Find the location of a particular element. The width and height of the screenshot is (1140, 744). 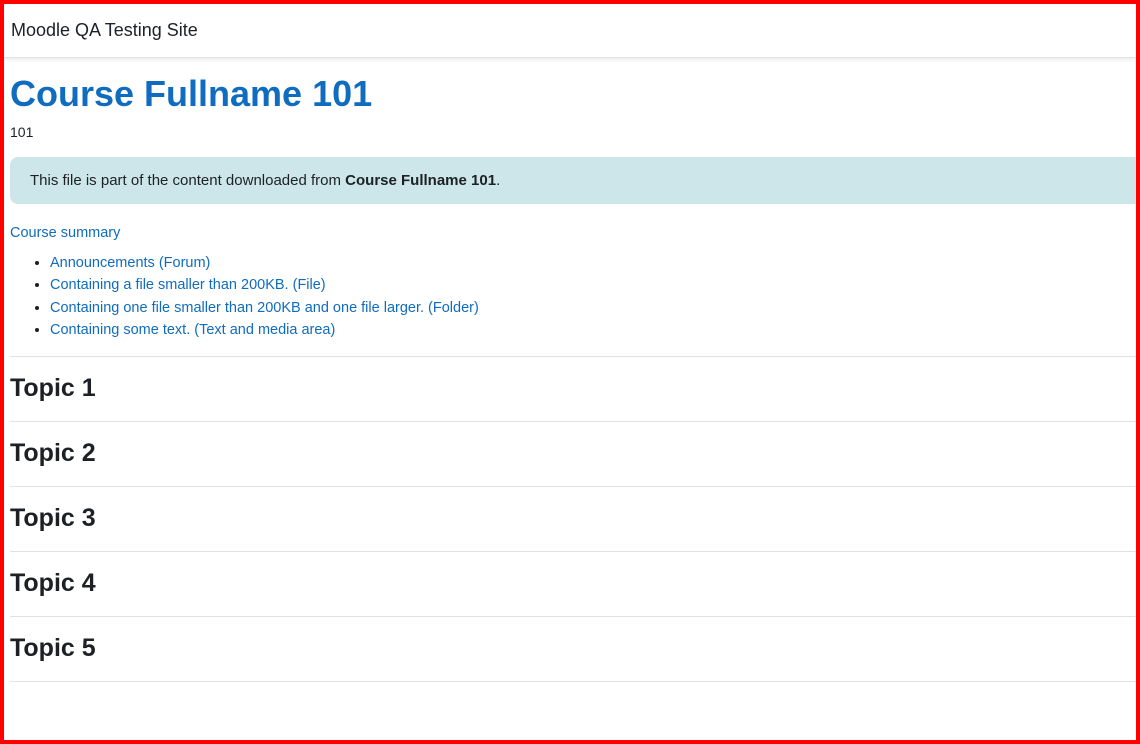

section-topic-5: Topic 5 is located at coordinates (573, 648).